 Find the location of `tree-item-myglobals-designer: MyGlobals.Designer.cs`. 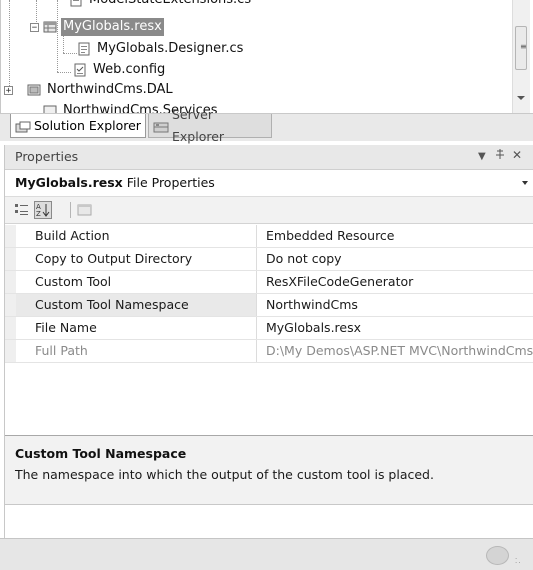

tree-item-myglobals-designer: MyGlobals.Designer.cs is located at coordinates (161, 49).